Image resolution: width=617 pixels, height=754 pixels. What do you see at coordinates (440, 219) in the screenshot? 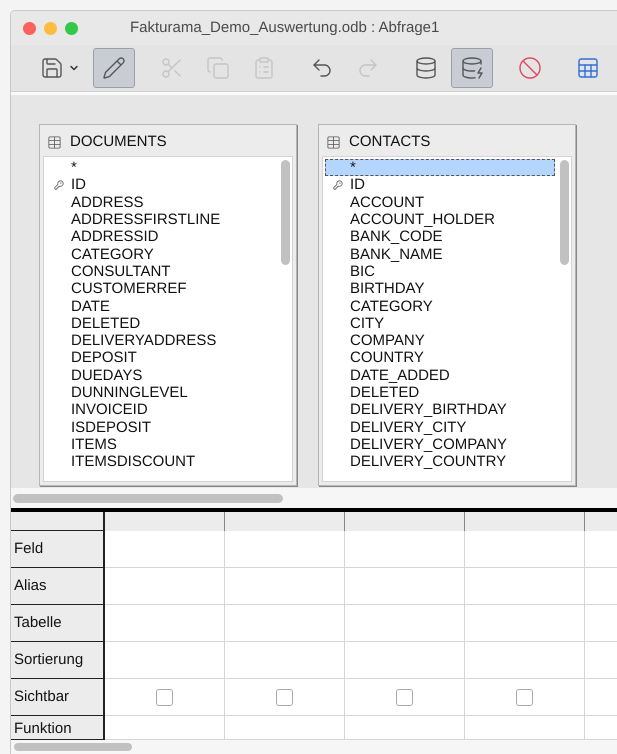
I see `field-item: ACCOUNT_HOLDER` at bounding box center [440, 219].